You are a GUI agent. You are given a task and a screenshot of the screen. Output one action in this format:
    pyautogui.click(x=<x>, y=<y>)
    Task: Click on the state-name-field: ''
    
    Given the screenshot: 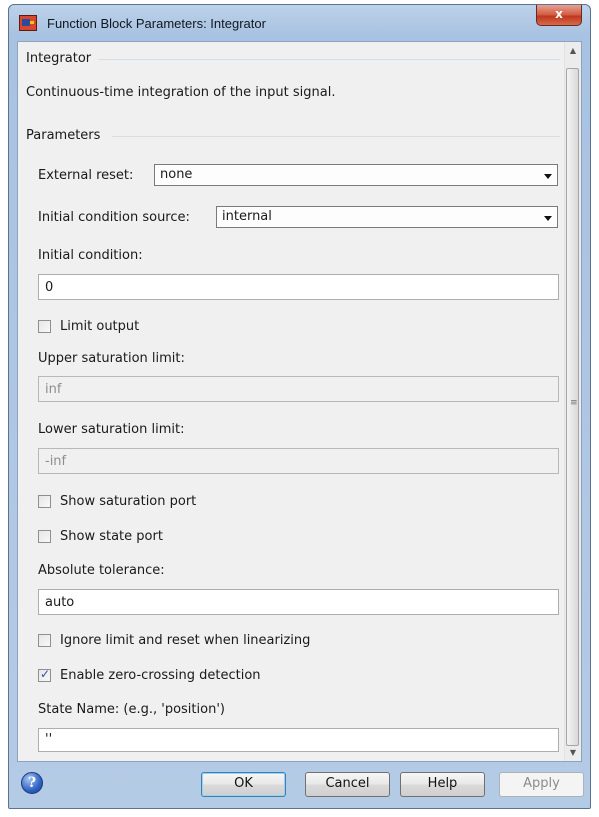 What is the action you would take?
    pyautogui.click(x=298, y=740)
    